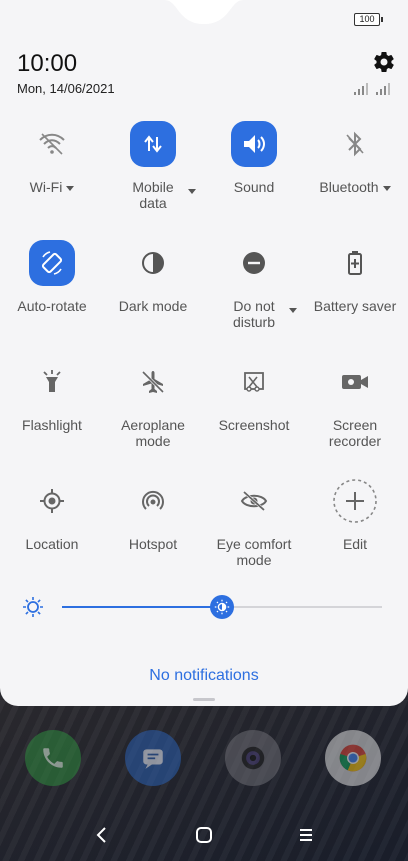 The image size is (408, 861). Describe the element at coordinates (355, 414) in the screenshot. I see `tile-screen-recorder: Screen recorder` at that location.